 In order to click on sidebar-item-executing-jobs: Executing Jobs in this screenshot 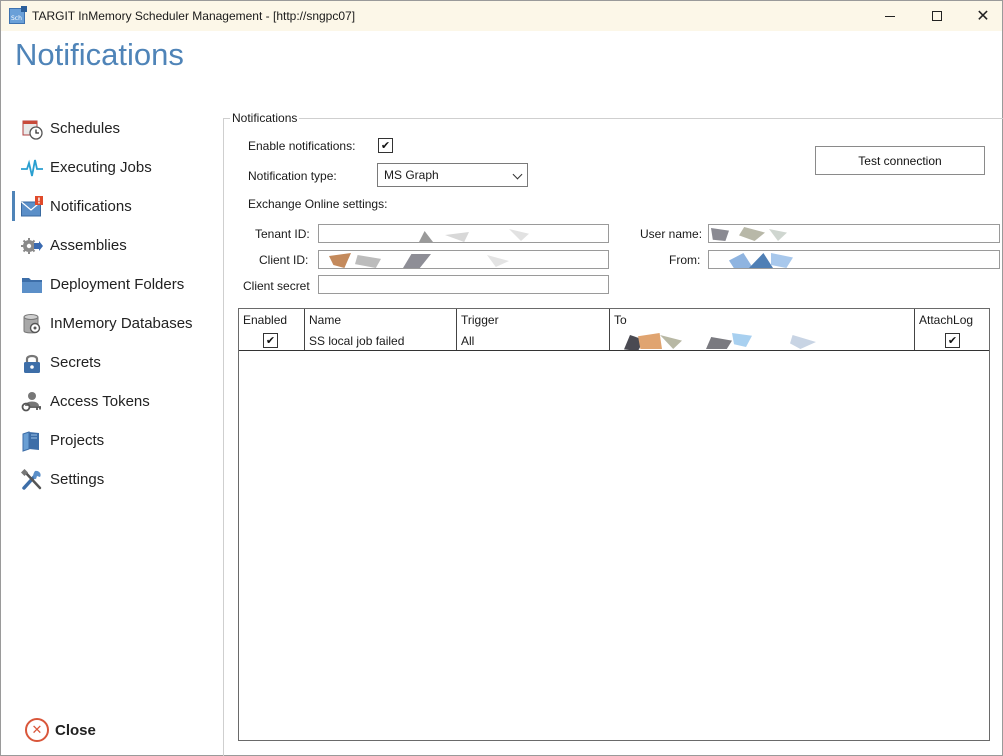, I will do `click(116, 167)`.